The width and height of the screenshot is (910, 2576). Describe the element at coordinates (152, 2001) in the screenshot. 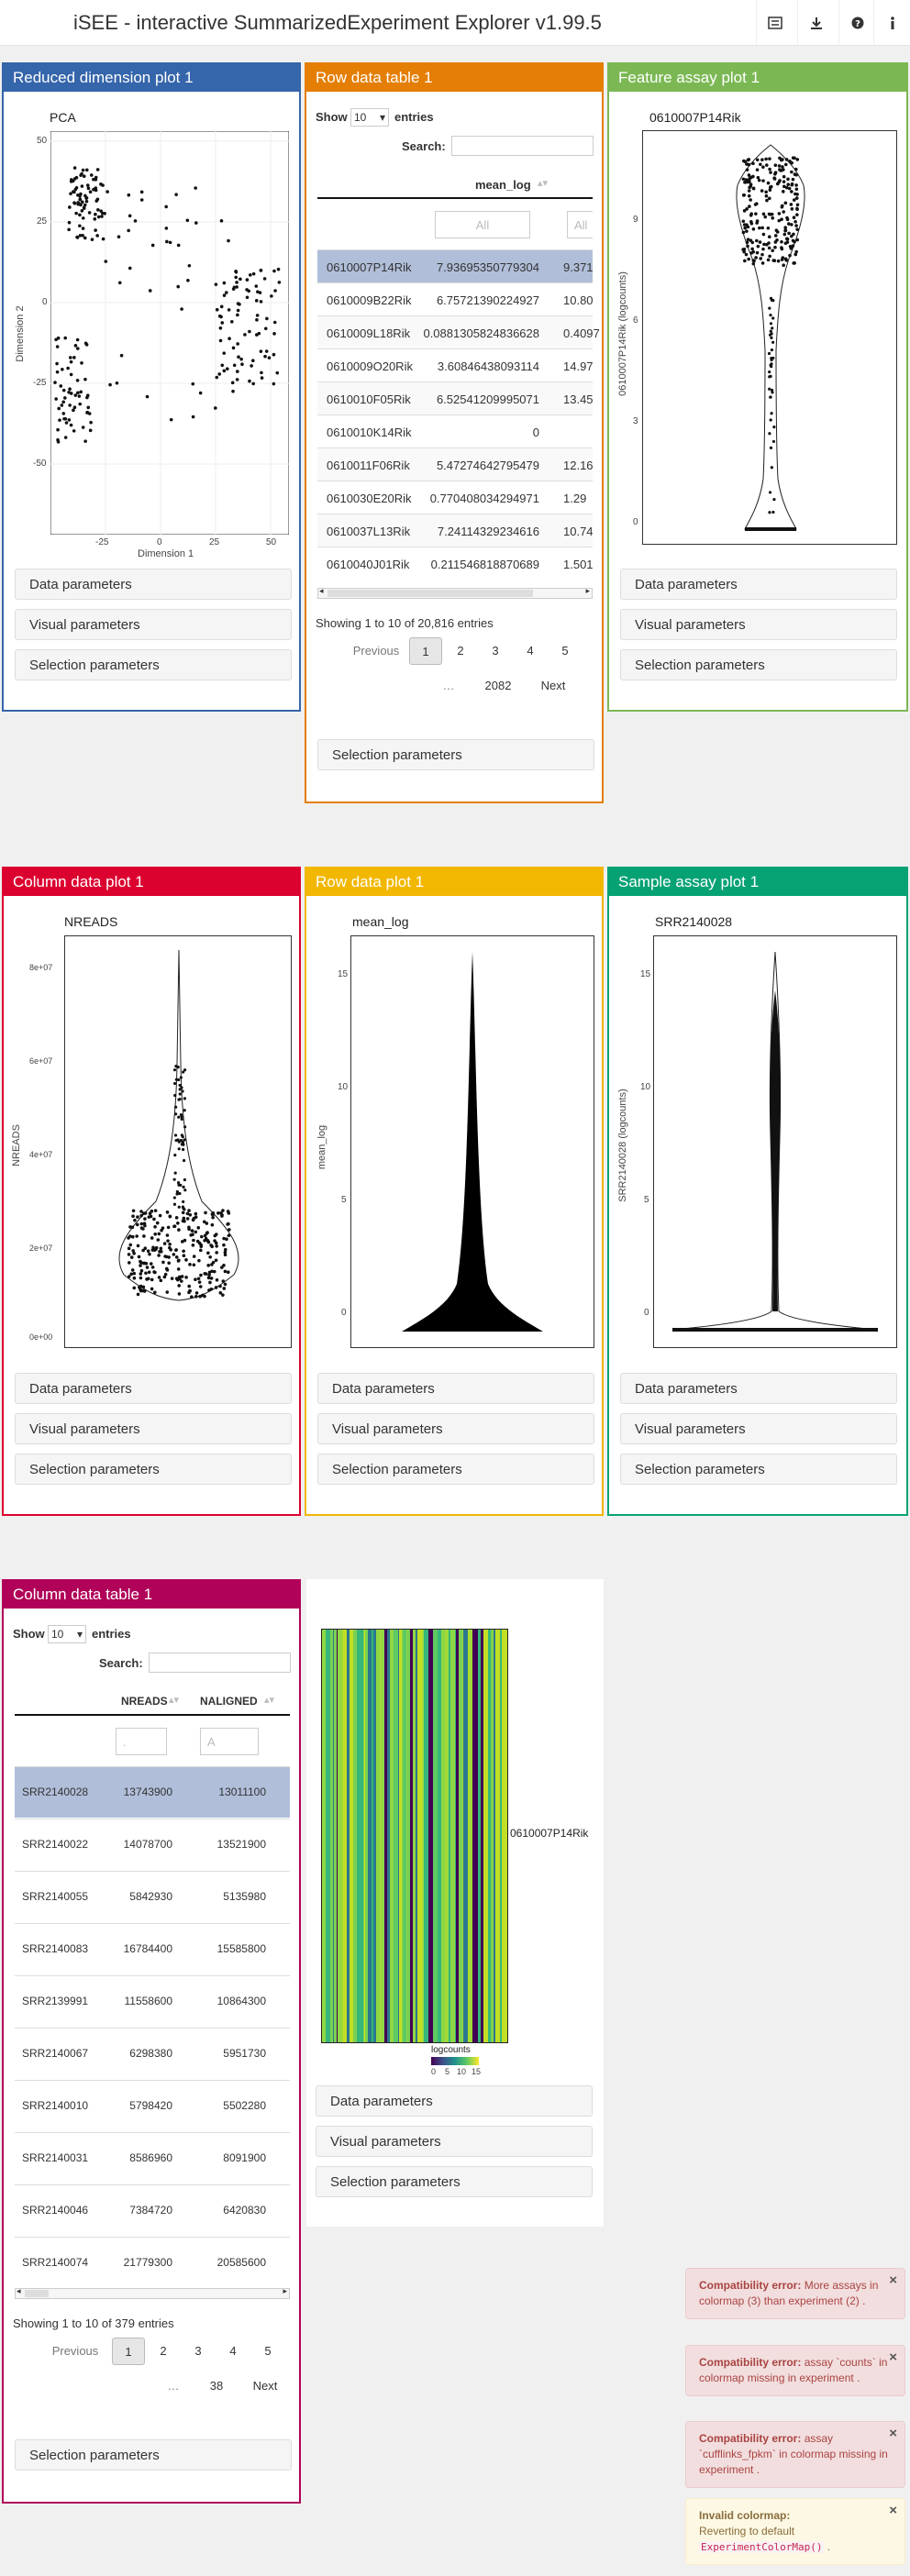

I see `table-row: SRR2139991 11558600 10864300` at that location.